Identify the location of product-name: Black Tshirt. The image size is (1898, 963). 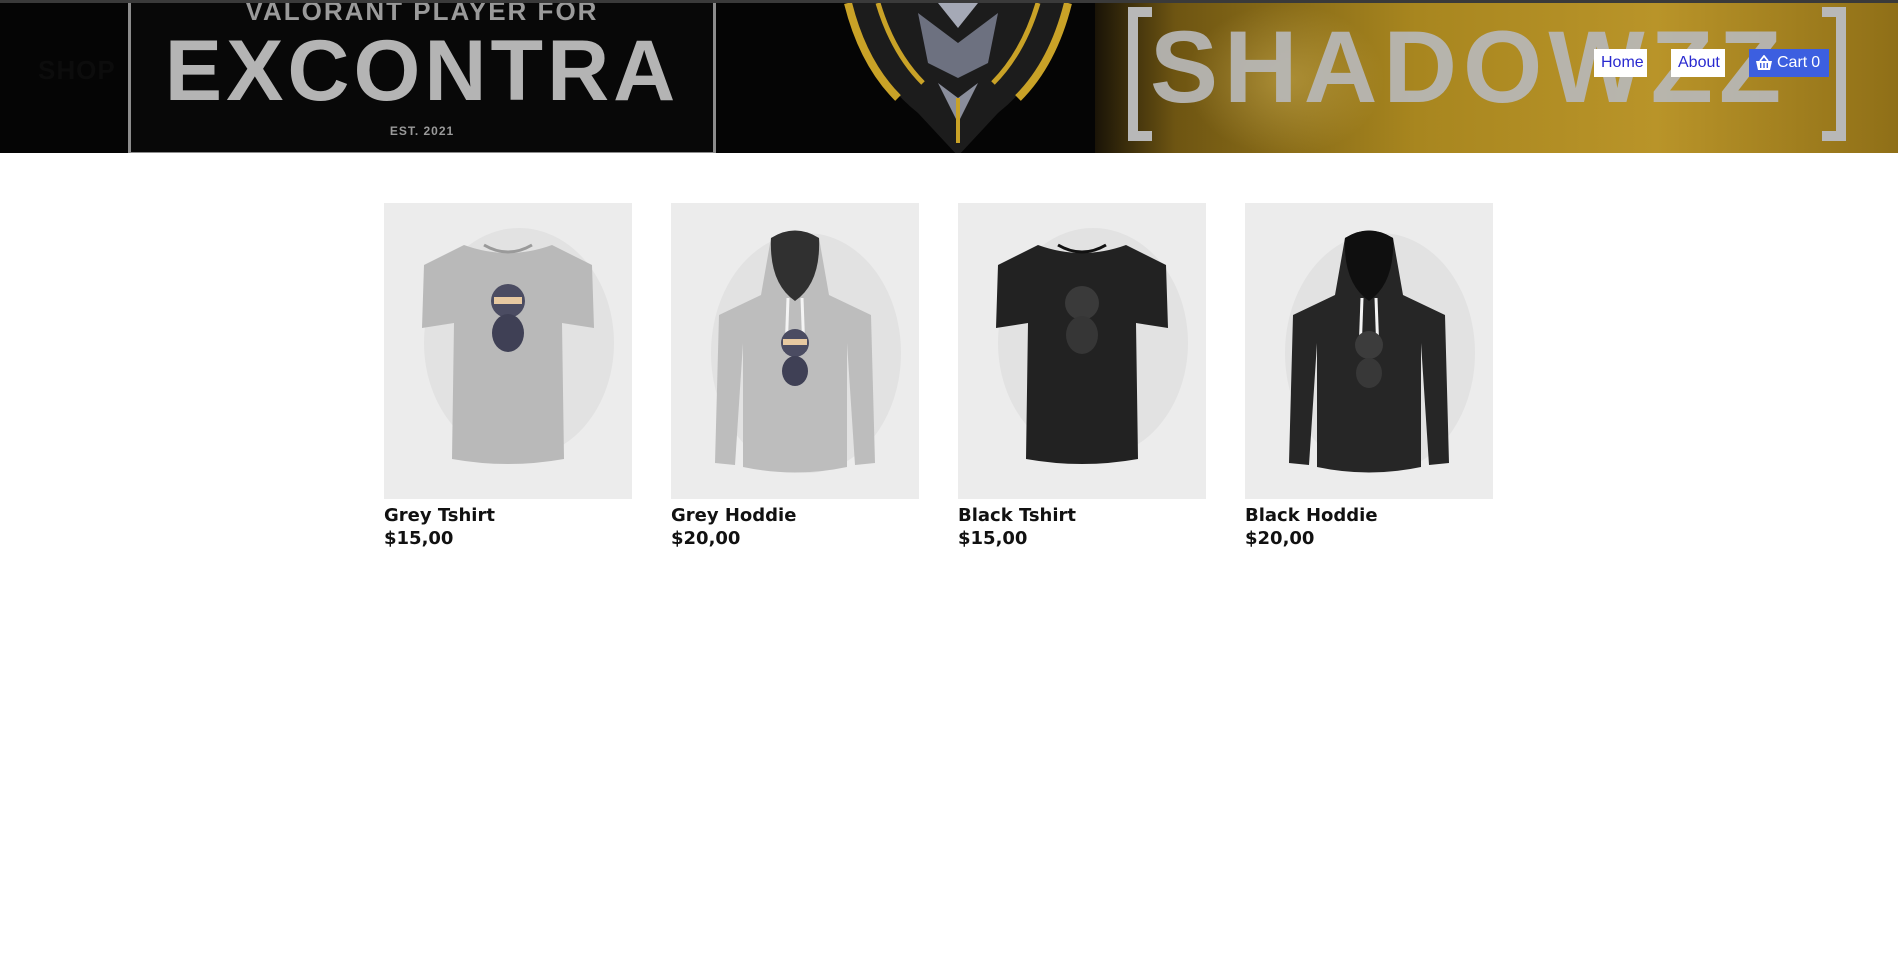
(1082, 515).